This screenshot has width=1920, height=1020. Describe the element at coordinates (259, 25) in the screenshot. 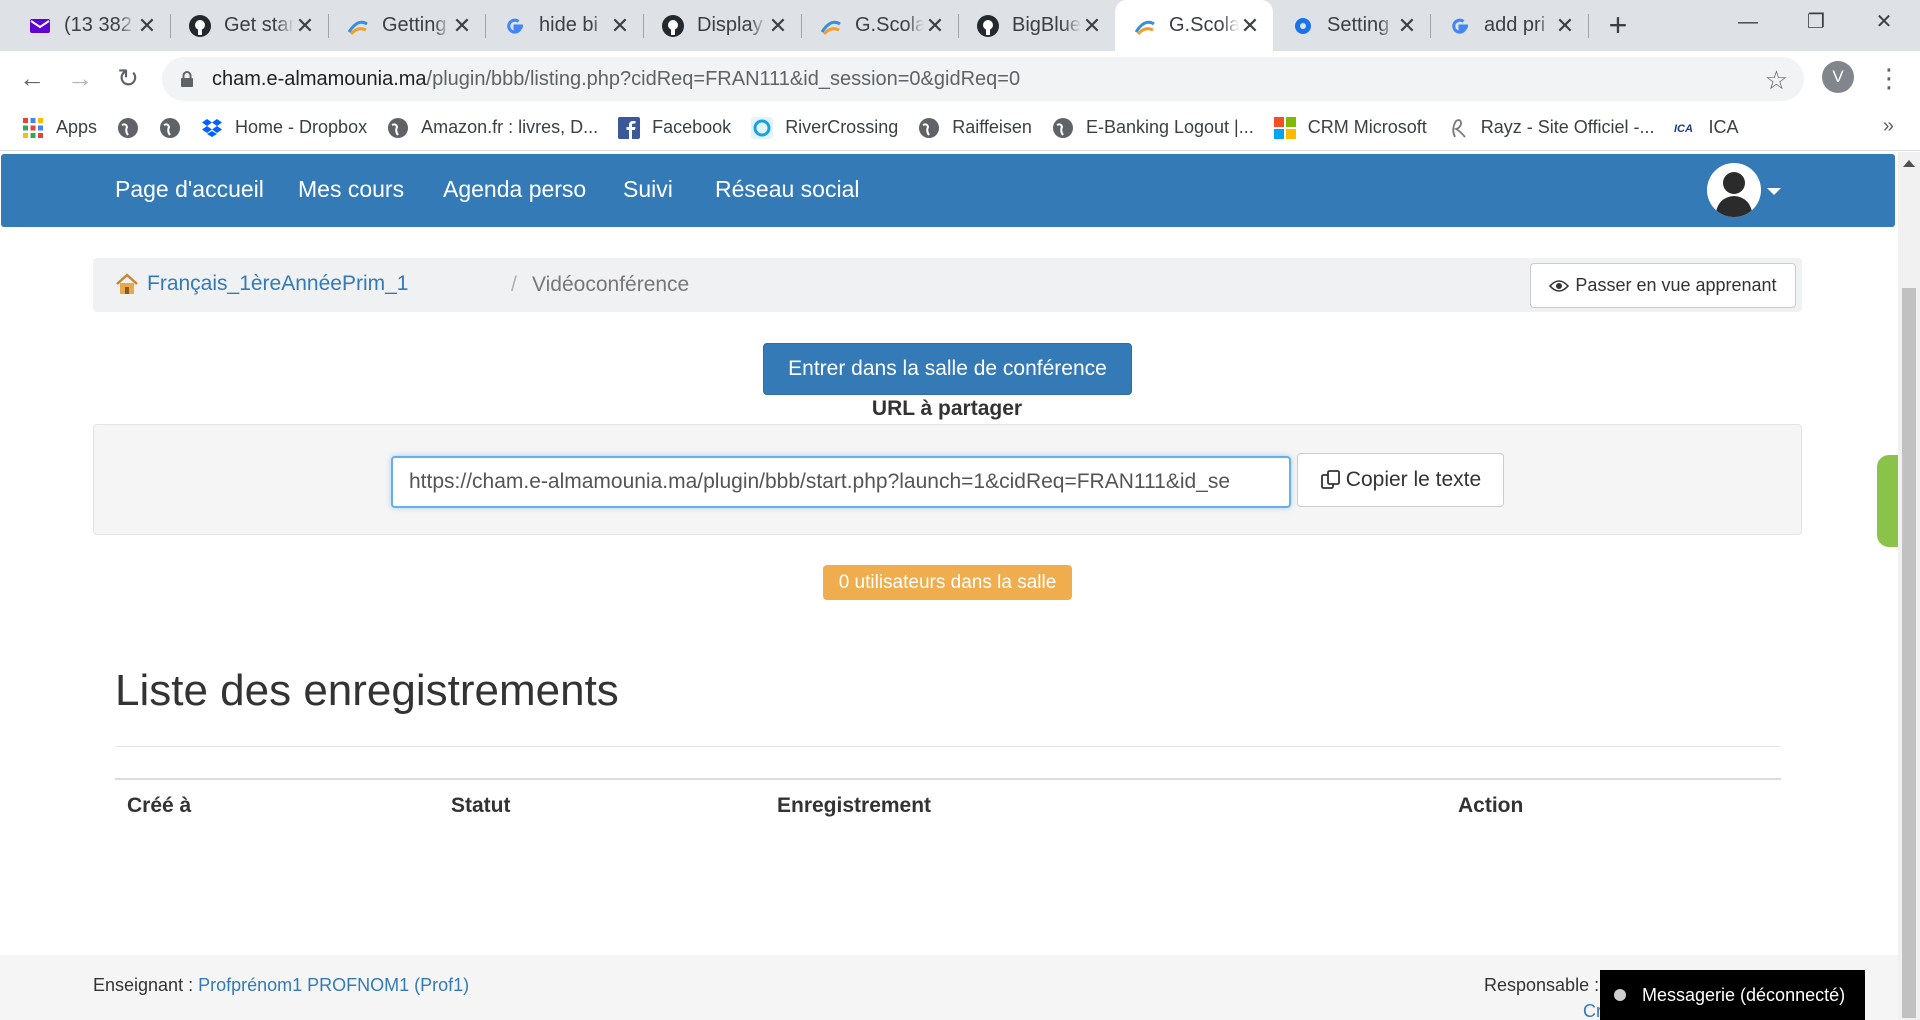

I see `tab-title: Get star` at that location.